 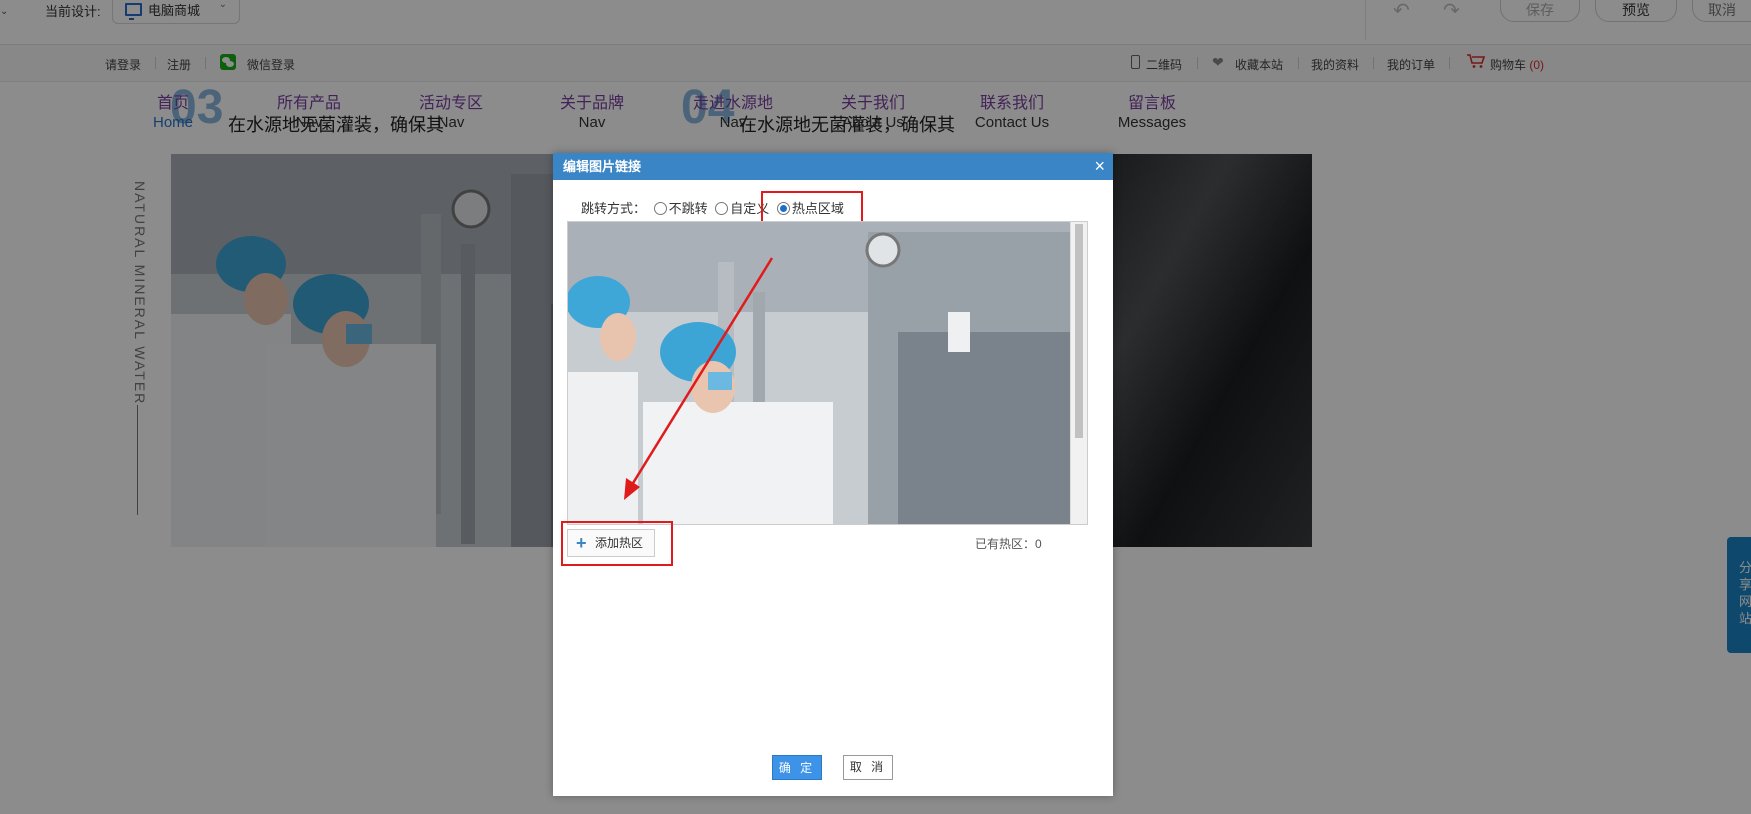 I want to click on preview-scrollbar, so click(x=1078, y=373).